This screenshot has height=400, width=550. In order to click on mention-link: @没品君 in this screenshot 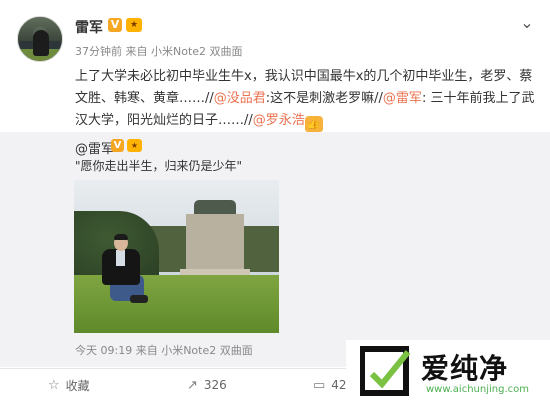, I will do `click(240, 98)`.